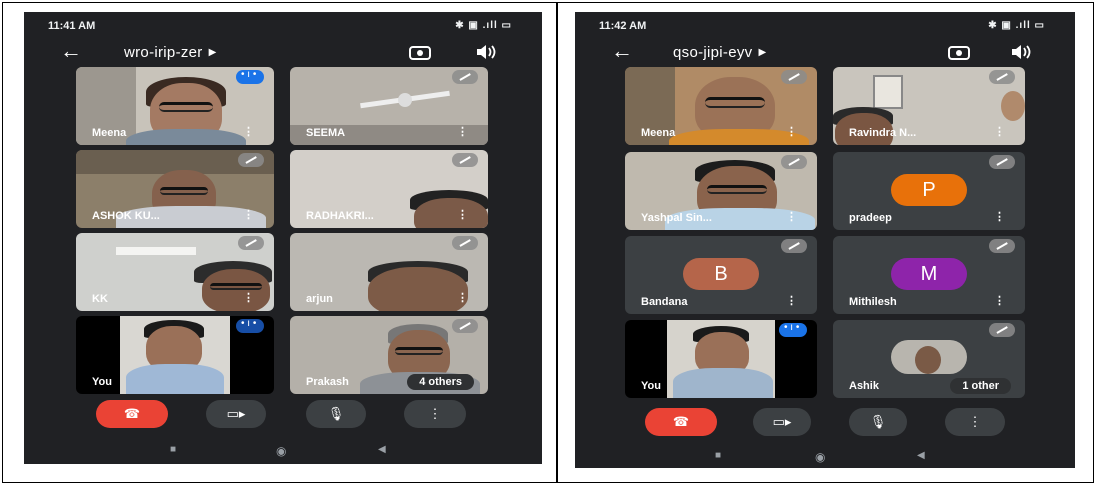 This screenshot has width=1096, height=485. What do you see at coordinates (664, 302) in the screenshot?
I see `participant-name: Bandana` at bounding box center [664, 302].